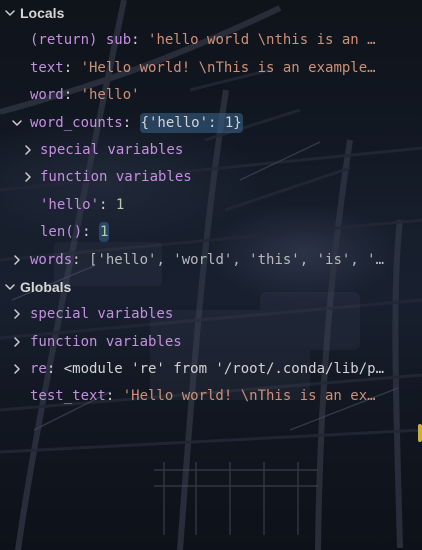  Describe the element at coordinates (38, 369) in the screenshot. I see `variable-name: re` at that location.